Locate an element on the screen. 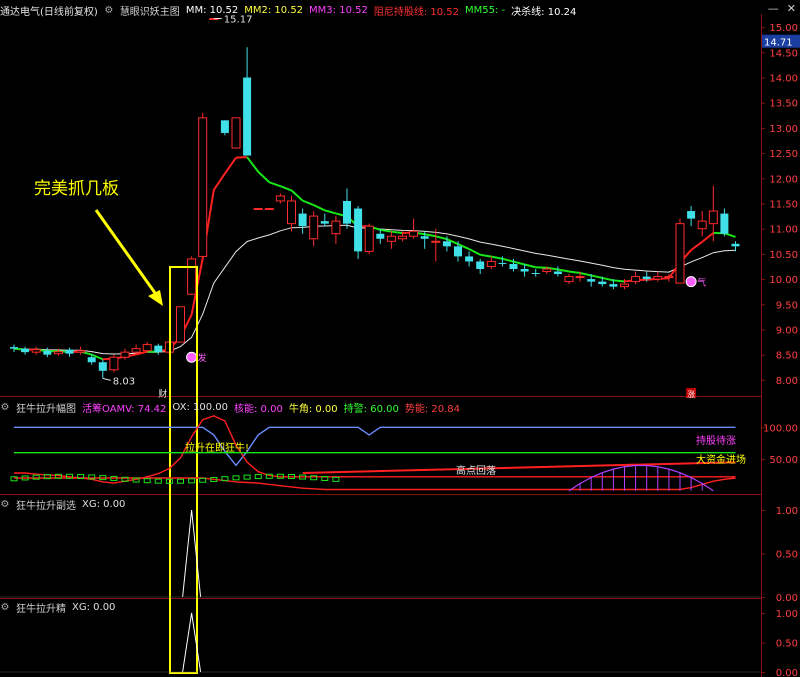 The width and height of the screenshot is (800, 677). stock-title: 通达电气(日线前复权) is located at coordinates (49, 10).